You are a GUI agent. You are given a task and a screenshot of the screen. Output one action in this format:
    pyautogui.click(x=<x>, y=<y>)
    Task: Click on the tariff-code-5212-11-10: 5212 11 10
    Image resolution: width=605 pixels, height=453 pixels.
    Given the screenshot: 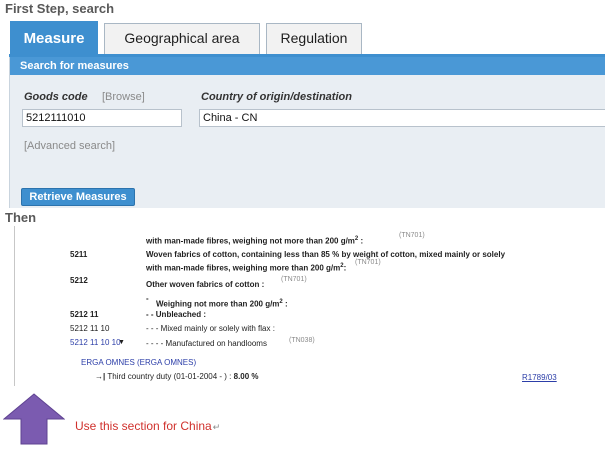 What is the action you would take?
    pyautogui.click(x=89, y=329)
    